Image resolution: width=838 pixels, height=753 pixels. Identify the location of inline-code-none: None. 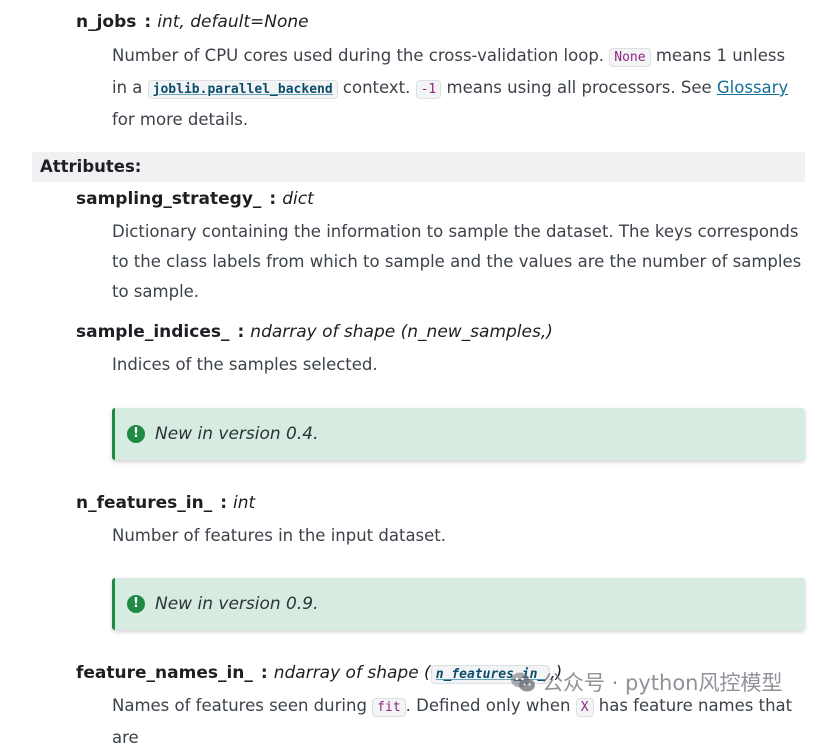
(630, 57).